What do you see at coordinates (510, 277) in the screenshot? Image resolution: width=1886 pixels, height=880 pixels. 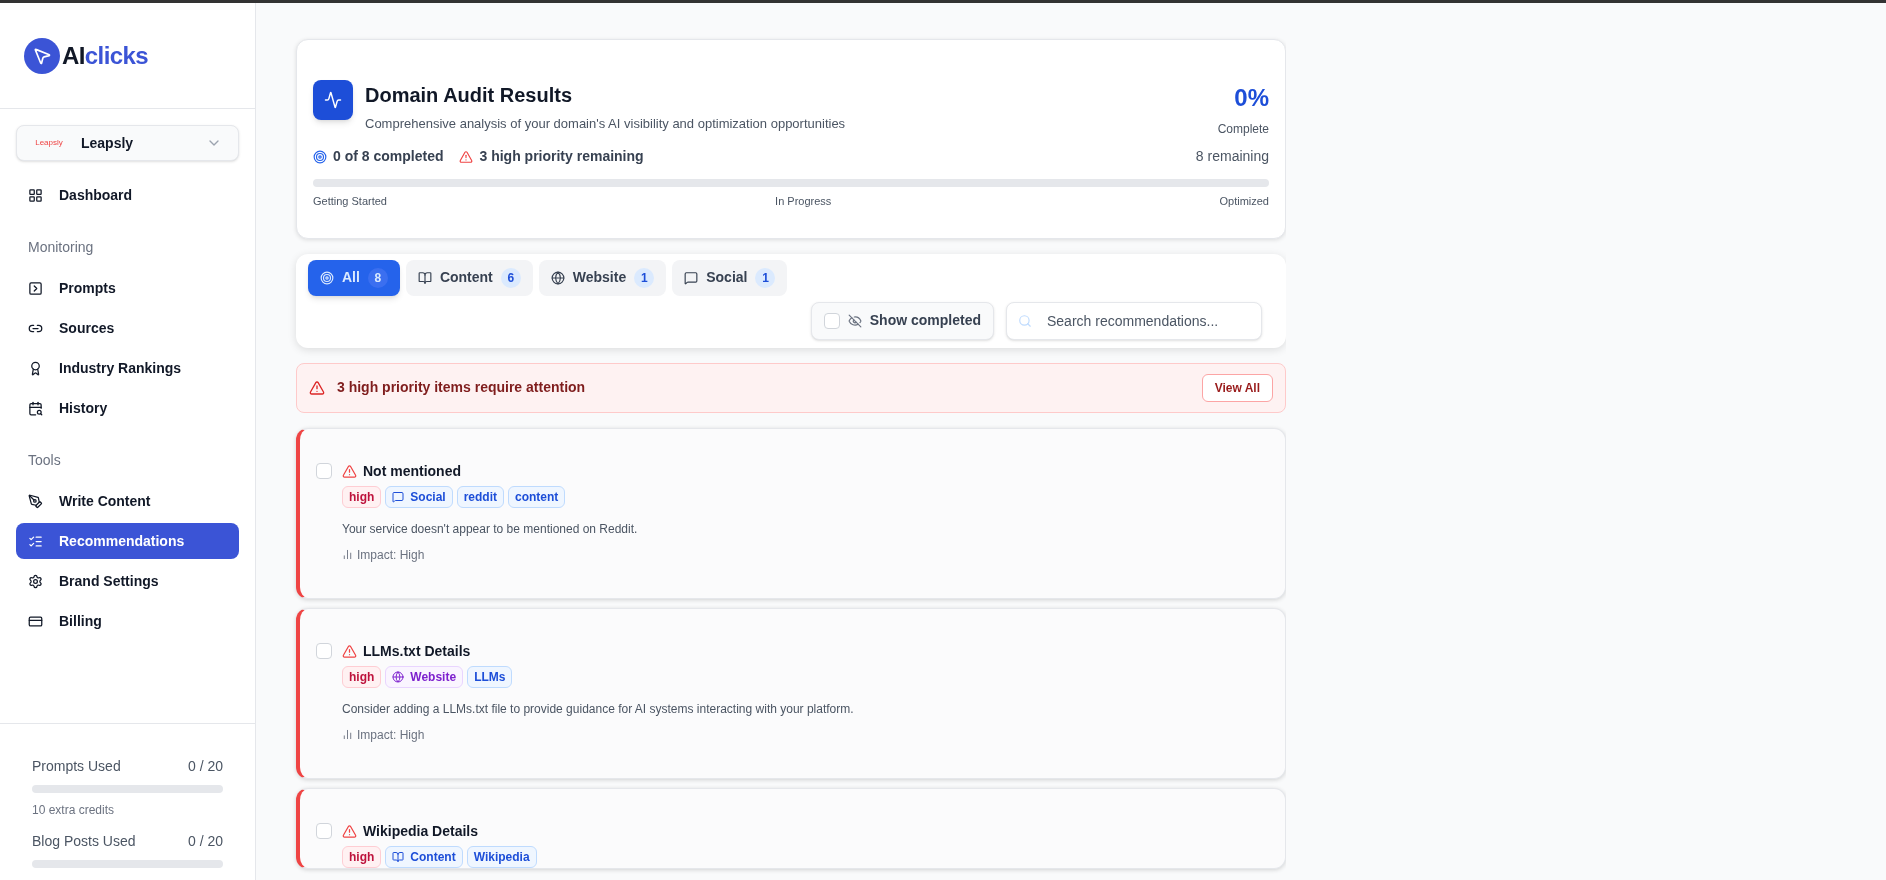 I see `tab-count: 6` at bounding box center [510, 277].